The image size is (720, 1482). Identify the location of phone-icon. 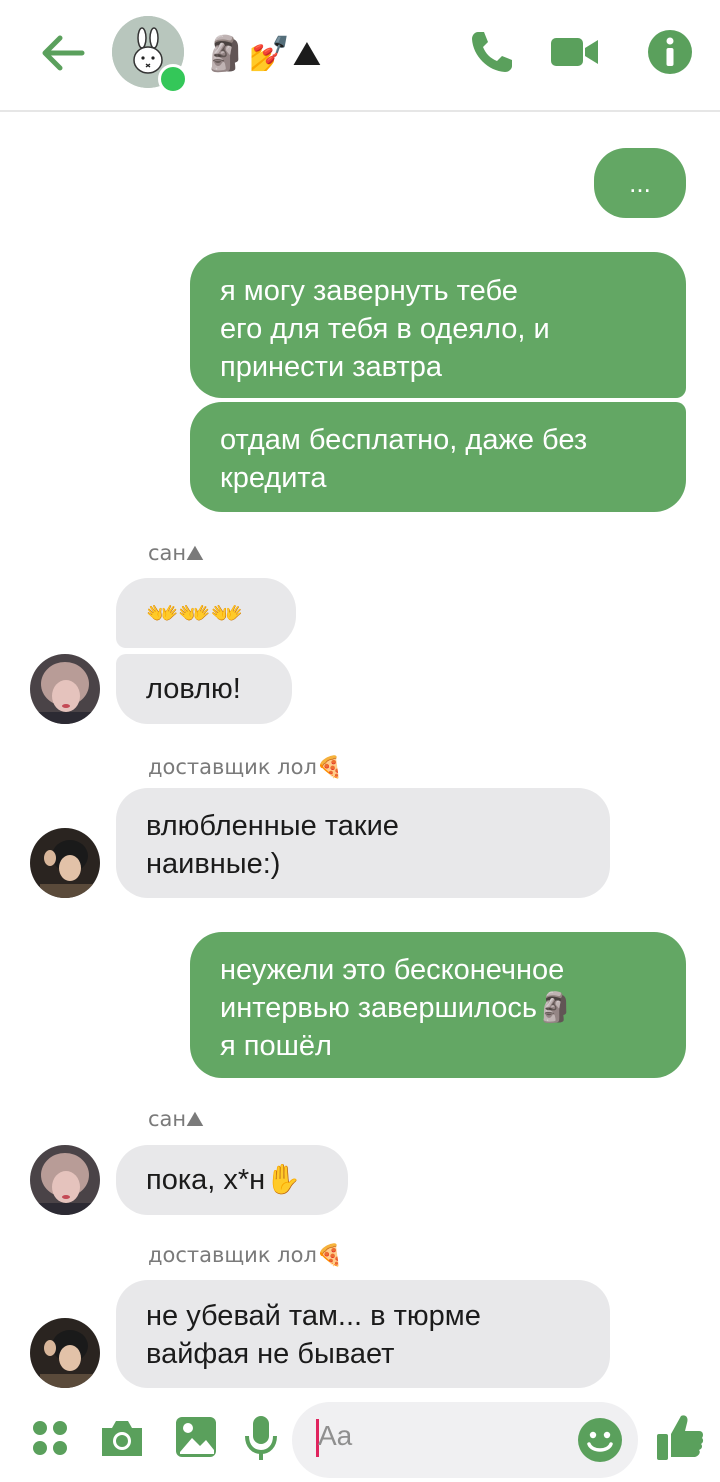
(492, 52).